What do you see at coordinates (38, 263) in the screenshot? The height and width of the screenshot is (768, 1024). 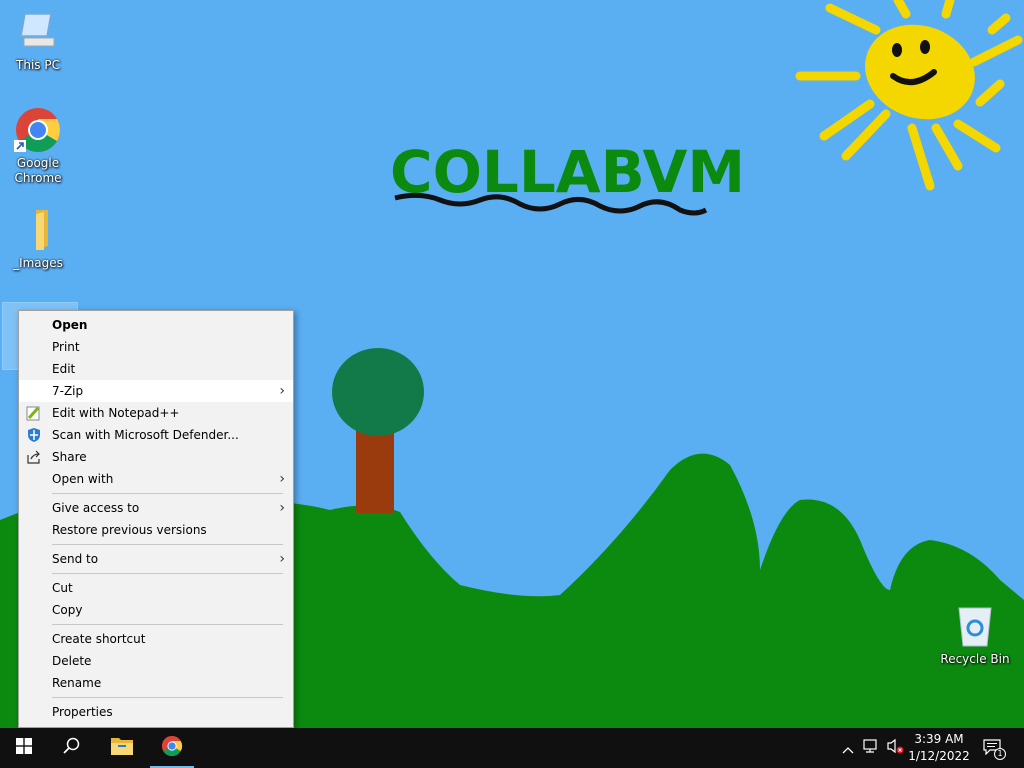 I see `images-folder-label: _Images` at bounding box center [38, 263].